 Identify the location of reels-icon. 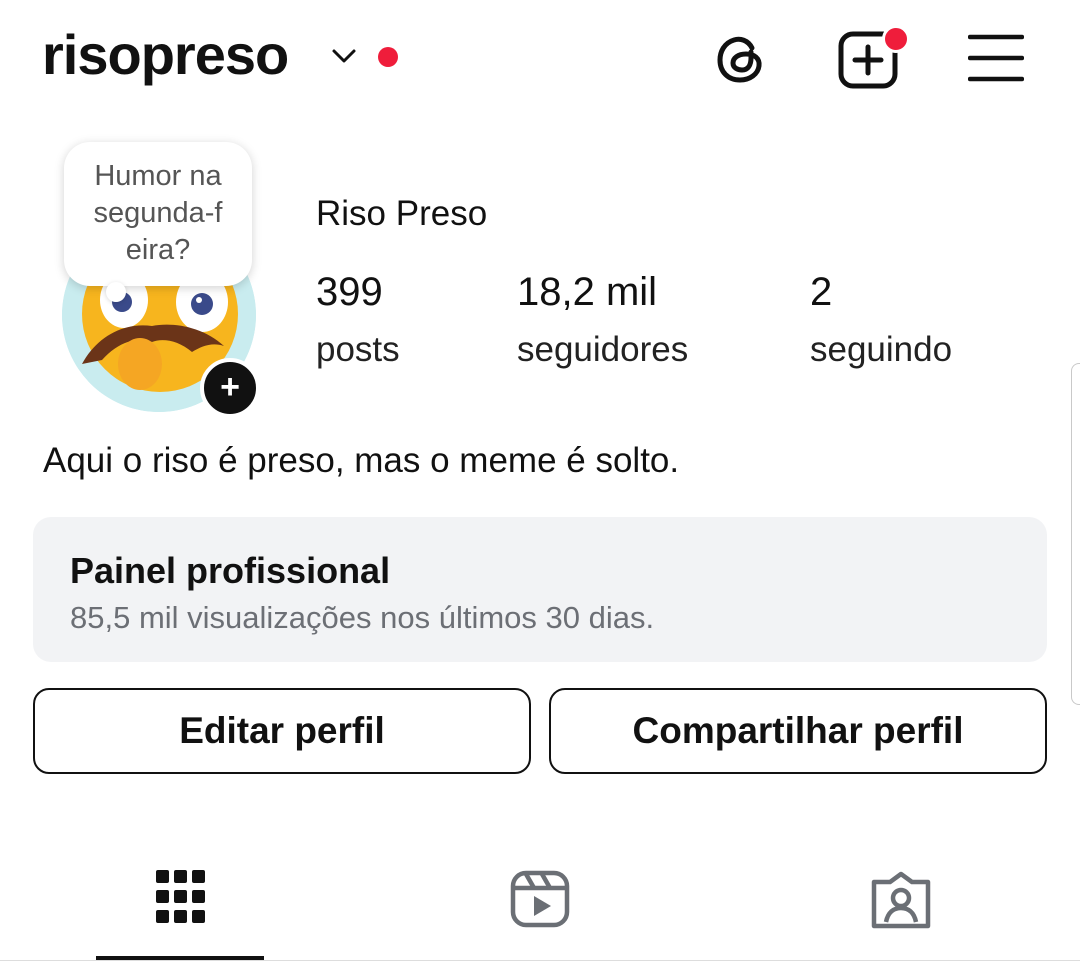
(540, 899).